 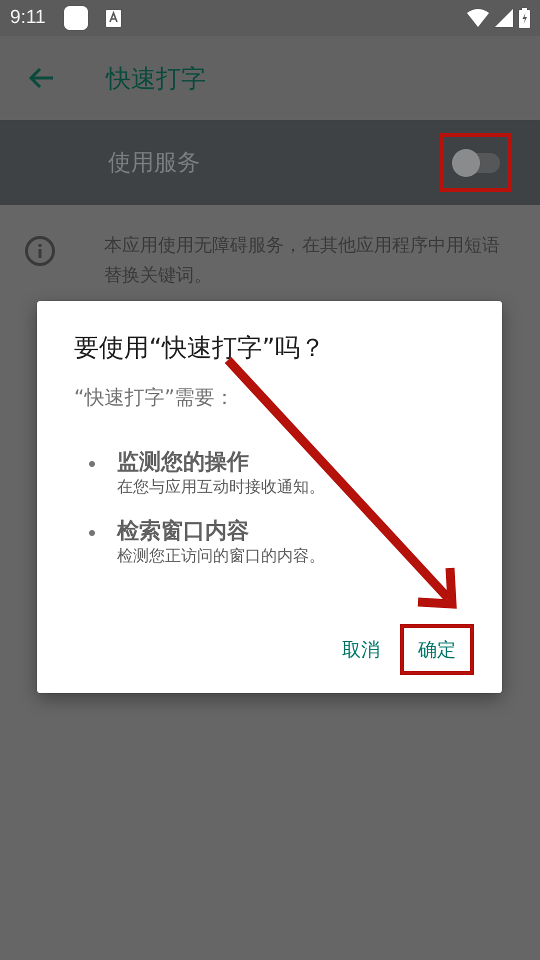 I want to click on keyboard-icon, so click(x=113, y=18).